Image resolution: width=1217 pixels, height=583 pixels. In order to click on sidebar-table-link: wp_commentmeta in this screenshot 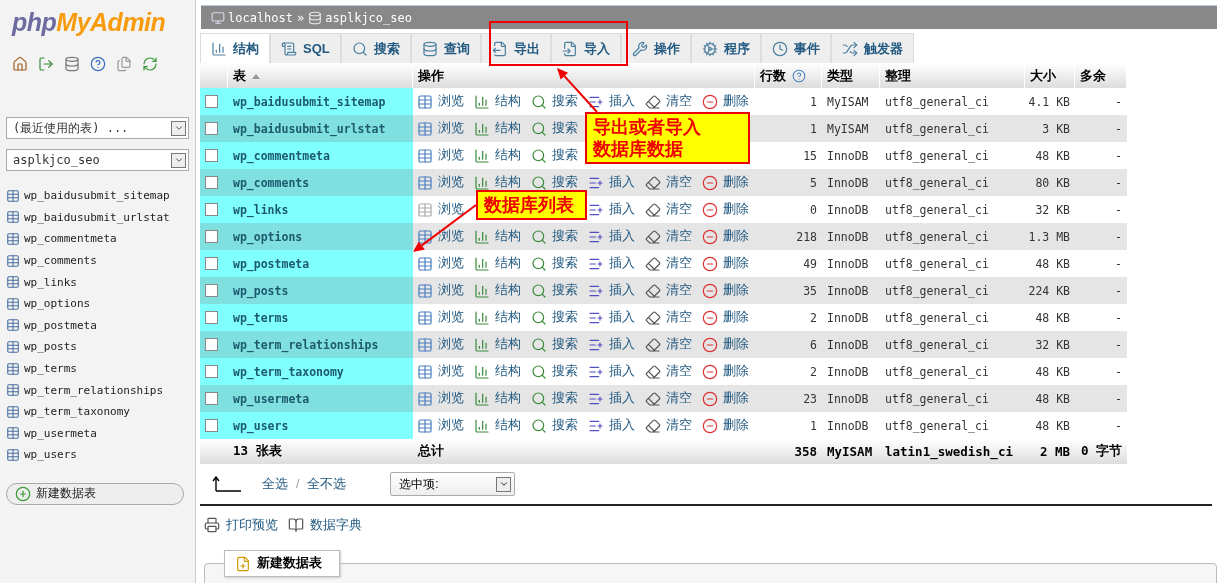, I will do `click(70, 239)`.